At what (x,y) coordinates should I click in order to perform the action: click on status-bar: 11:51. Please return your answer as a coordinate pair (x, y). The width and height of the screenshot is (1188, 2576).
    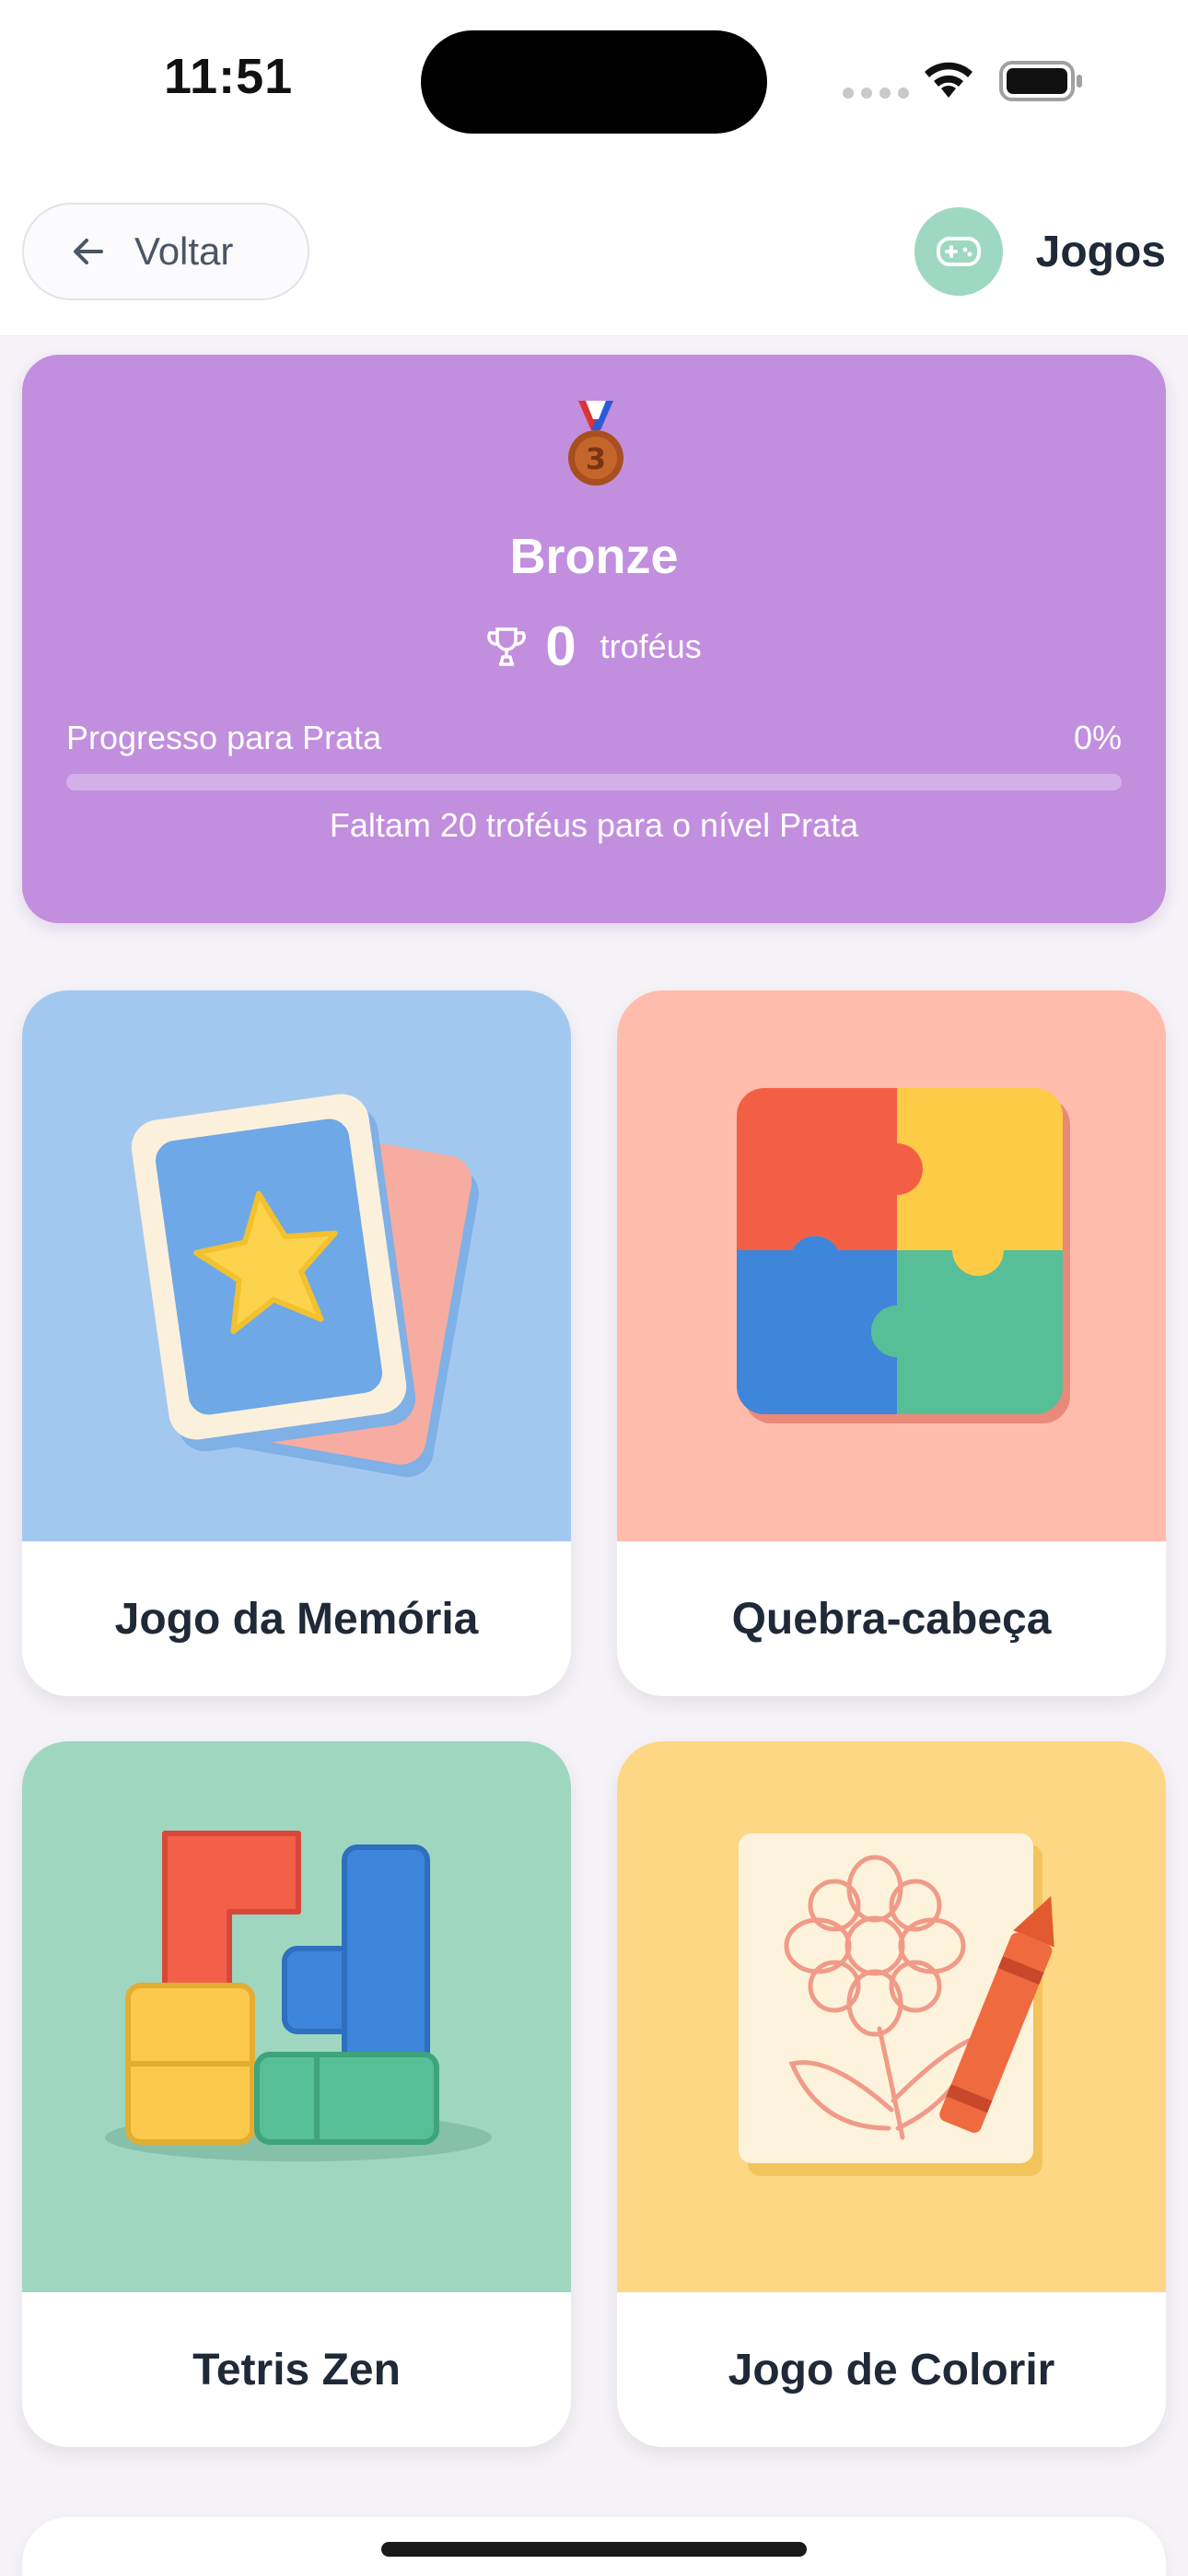
    Looking at the image, I should click on (594, 78).